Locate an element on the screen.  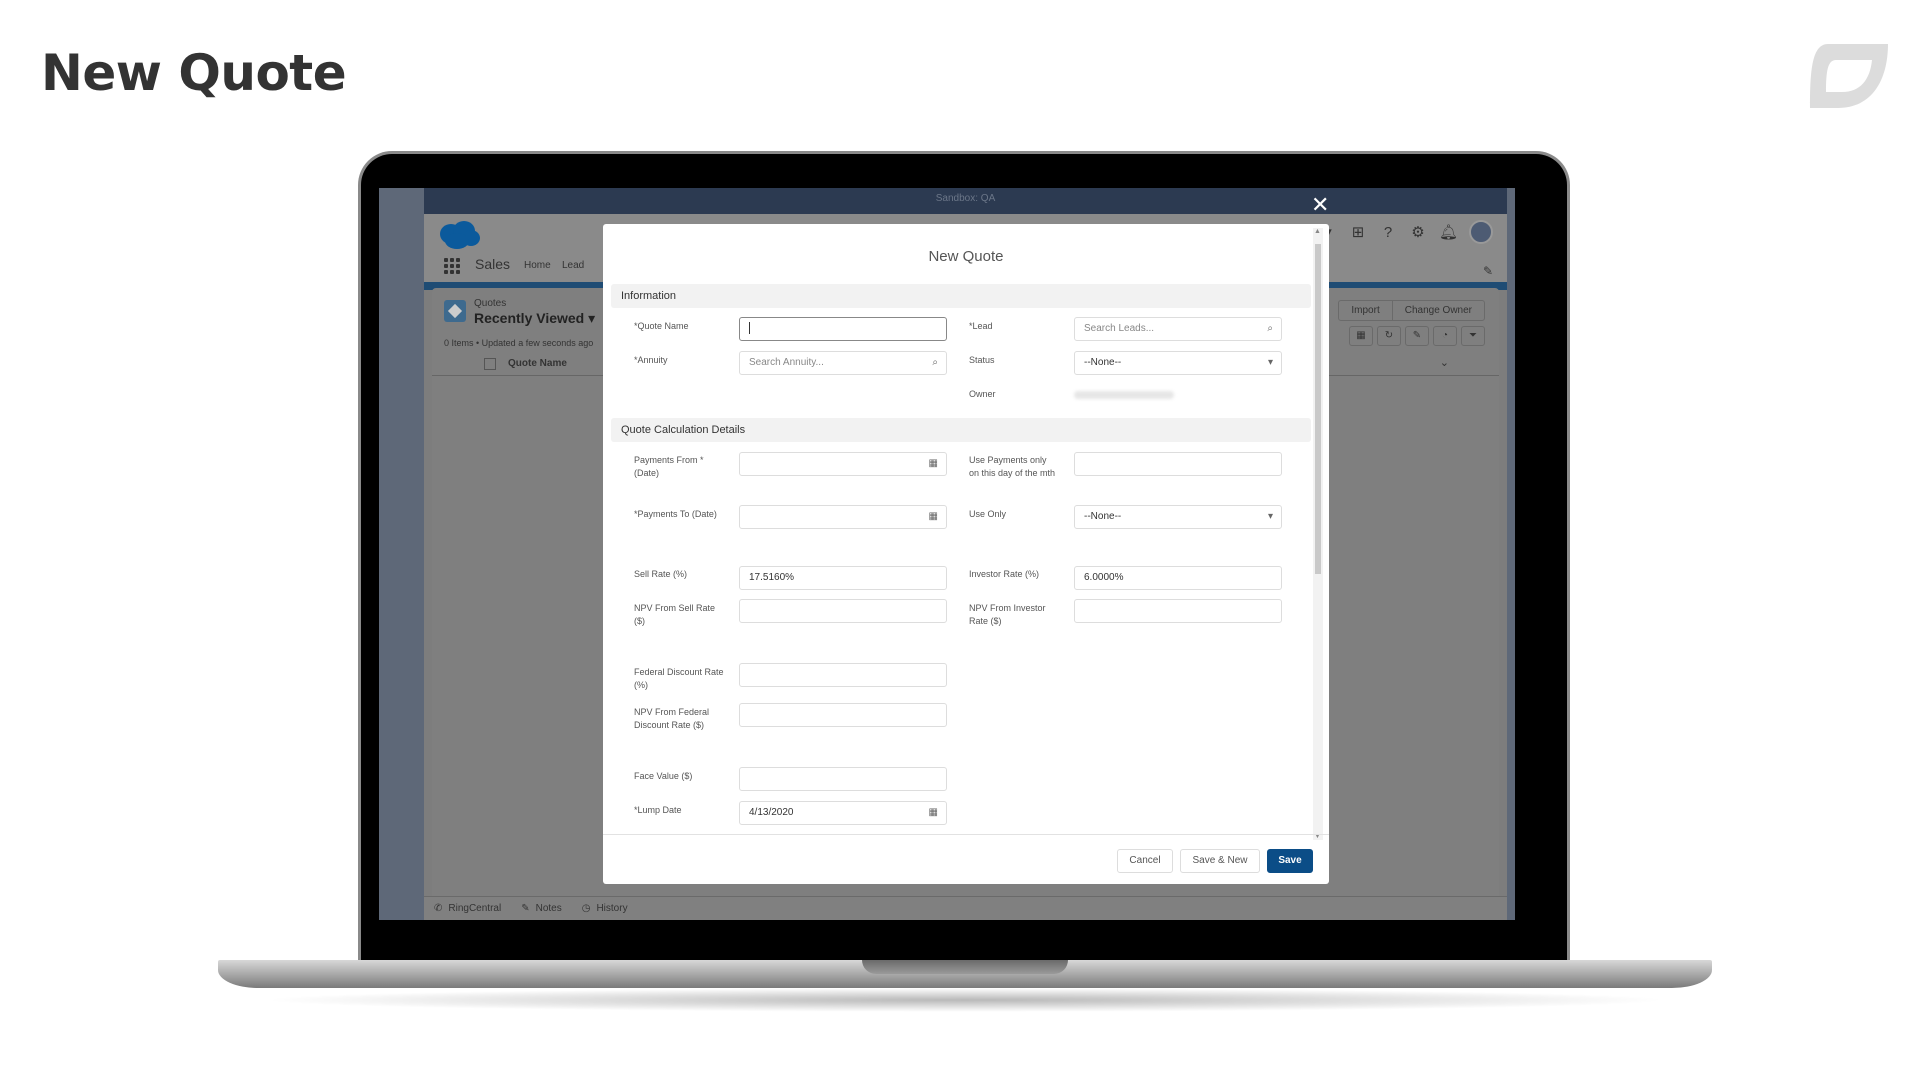
utility-history: ◷ History is located at coordinates (605, 908).